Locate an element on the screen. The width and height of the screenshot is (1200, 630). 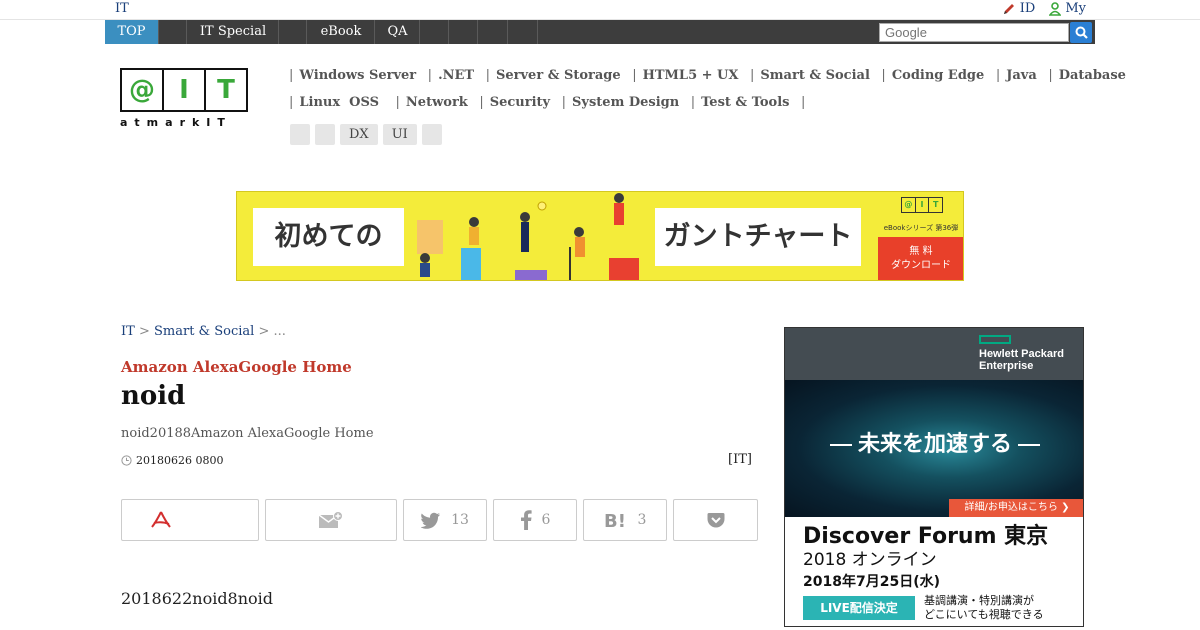
id-label: ID is located at coordinates (1027, 8).